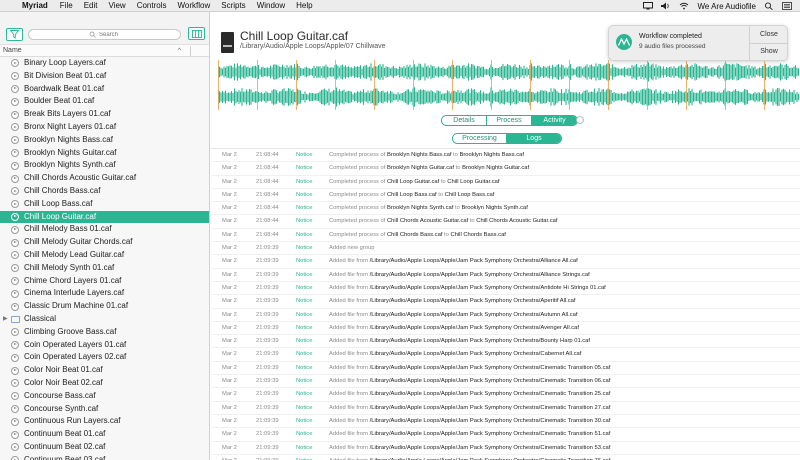 This screenshot has width=800, height=460. I want to click on file-item: Continuum Beat 02.caf, so click(104, 447).